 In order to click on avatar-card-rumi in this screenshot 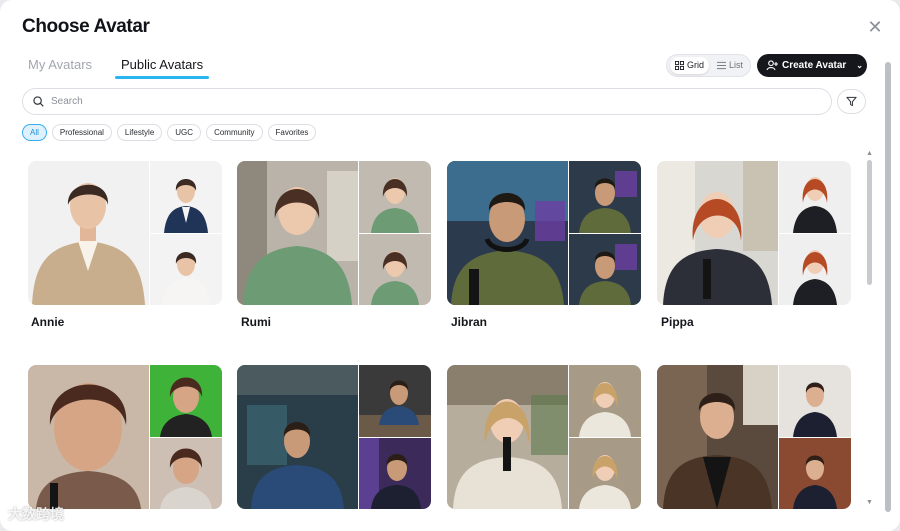, I will do `click(334, 233)`.